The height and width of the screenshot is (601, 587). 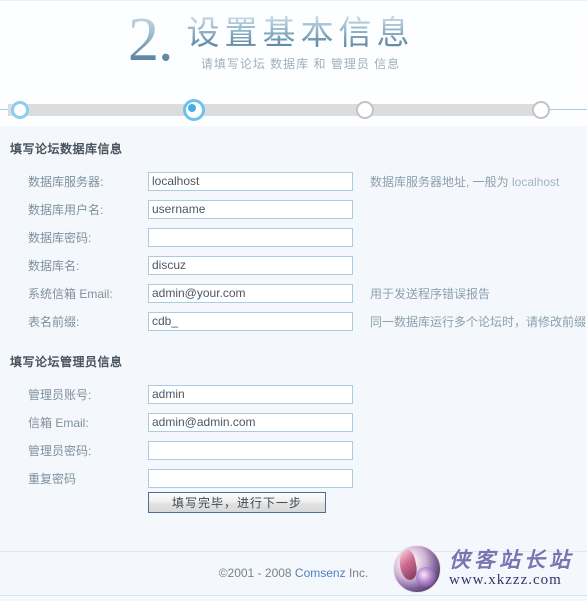 What do you see at coordinates (74, 502) in the screenshot?
I see `submit-spacer` at bounding box center [74, 502].